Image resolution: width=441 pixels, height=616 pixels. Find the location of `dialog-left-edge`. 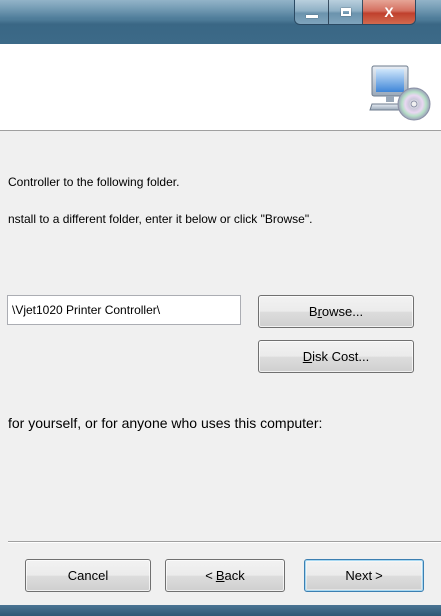

dialog-left-edge is located at coordinates (4, 368).